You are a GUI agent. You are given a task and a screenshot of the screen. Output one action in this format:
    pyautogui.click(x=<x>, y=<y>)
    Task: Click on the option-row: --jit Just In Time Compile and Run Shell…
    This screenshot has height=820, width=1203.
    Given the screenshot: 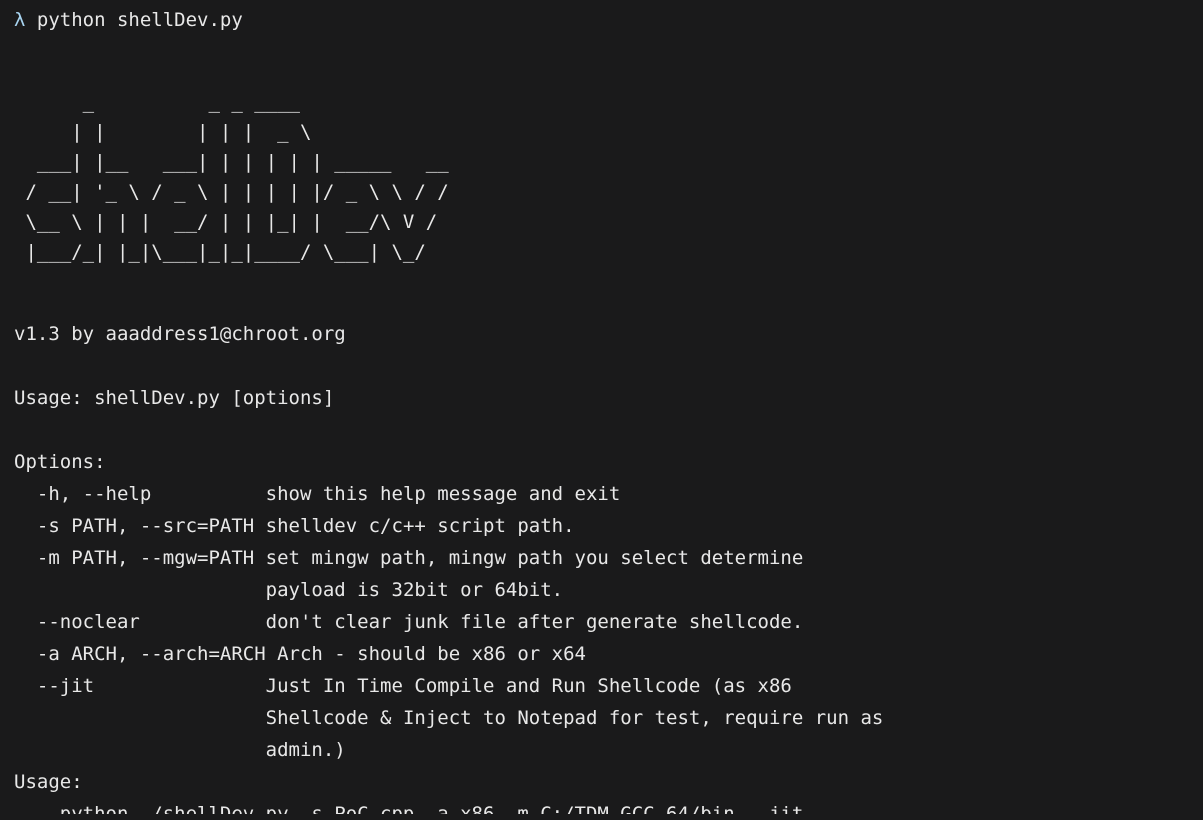 What is the action you would take?
    pyautogui.click(x=608, y=686)
    